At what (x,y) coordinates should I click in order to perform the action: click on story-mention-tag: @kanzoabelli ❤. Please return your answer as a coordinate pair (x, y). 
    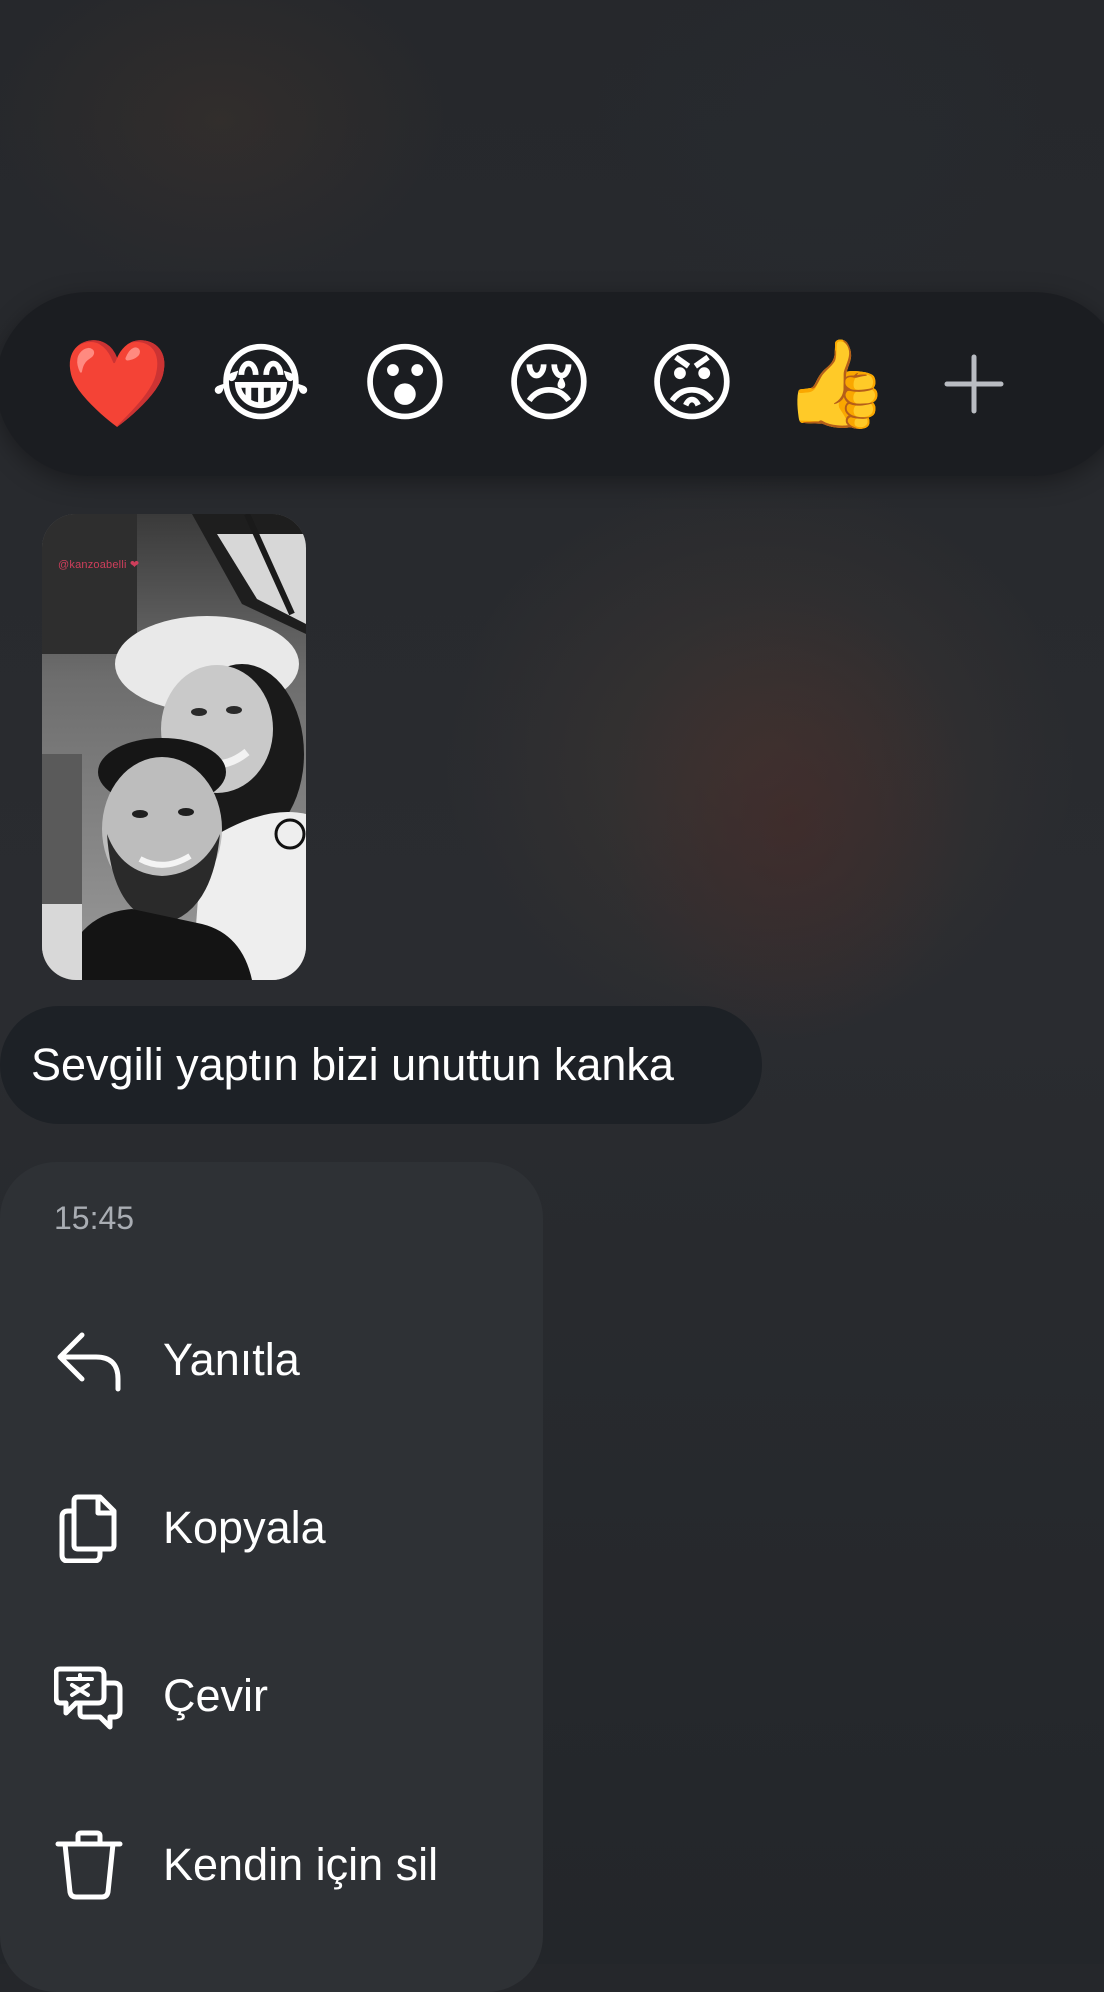
    Looking at the image, I should click on (99, 565).